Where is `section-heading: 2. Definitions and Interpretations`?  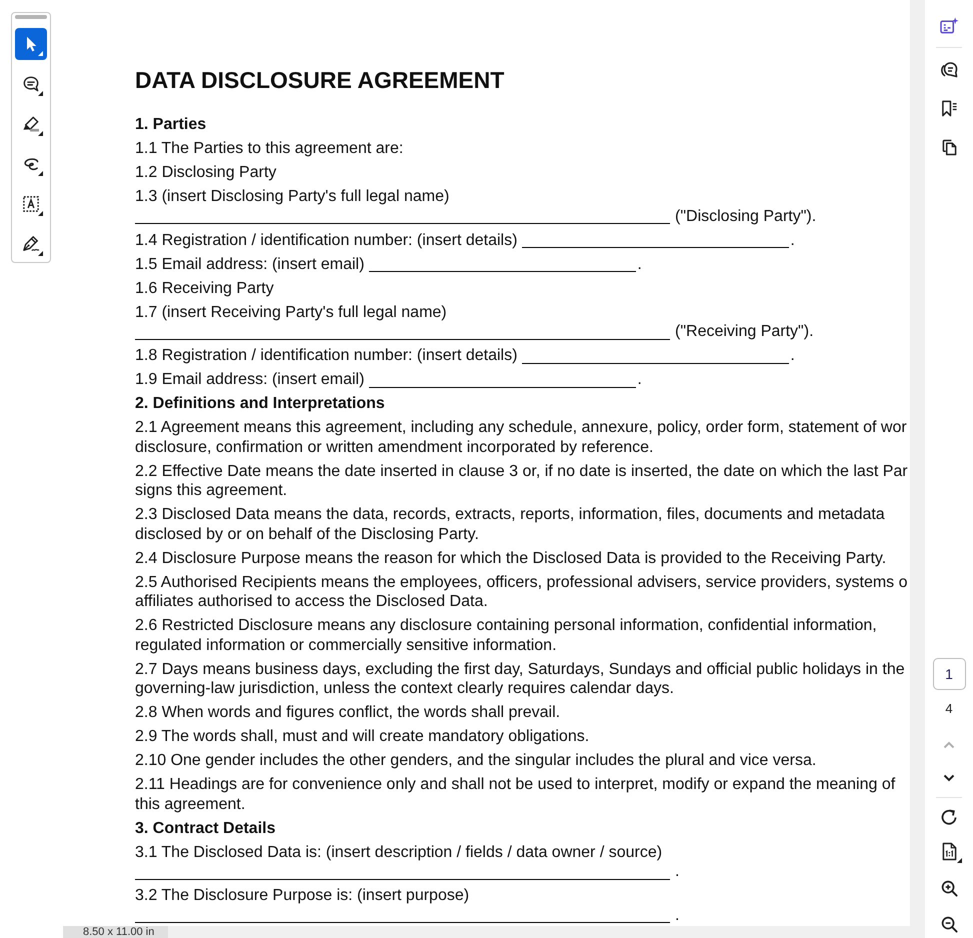 section-heading: 2. Definitions and Interpretations is located at coordinates (260, 404).